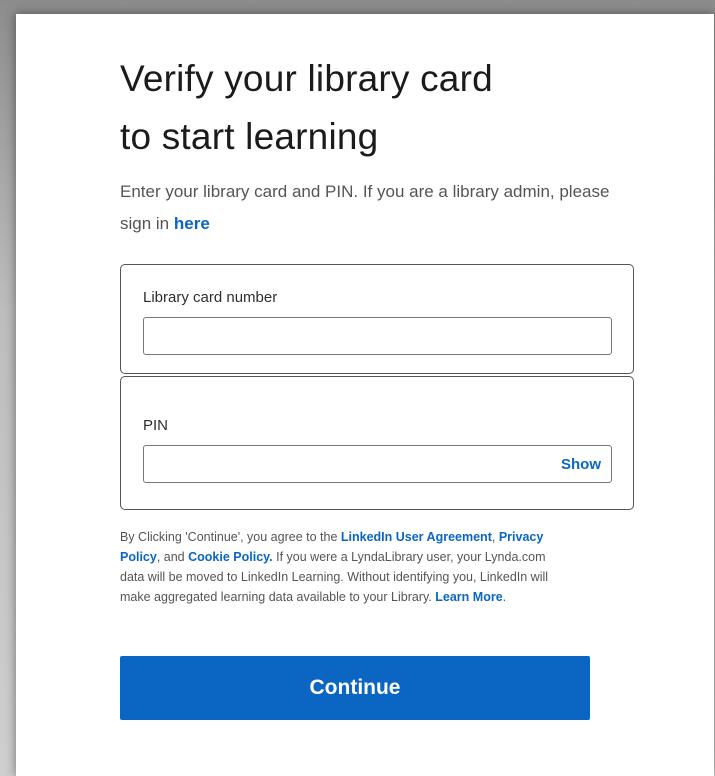  I want to click on legal-text-2: ,, so click(493, 537).